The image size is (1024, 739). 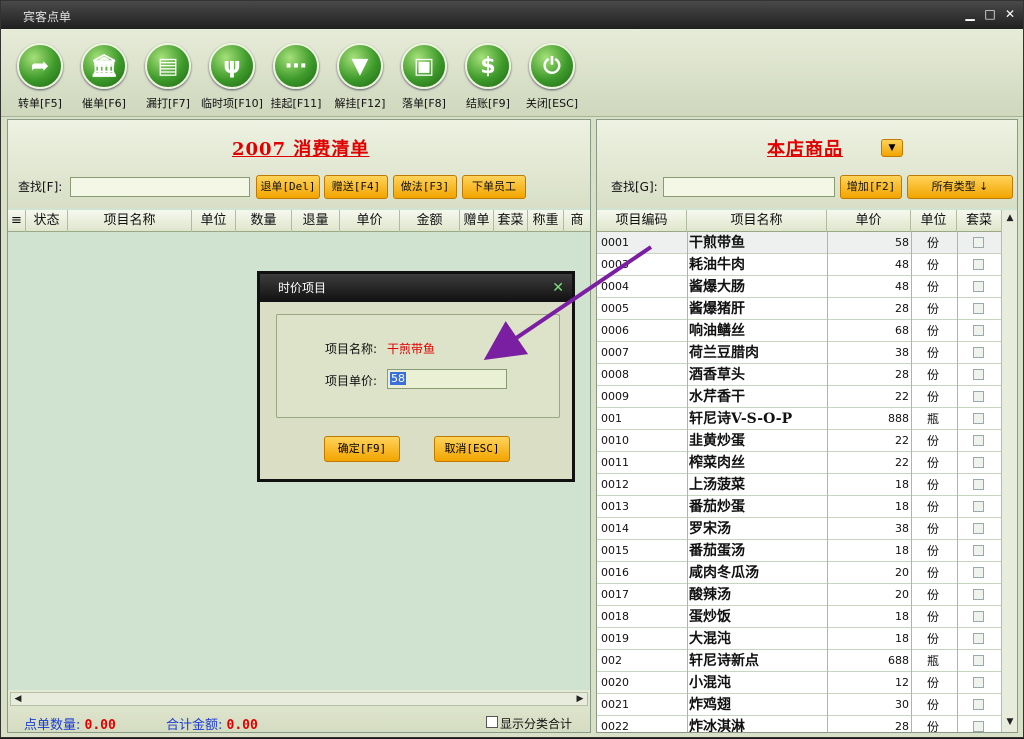 What do you see at coordinates (799, 419) in the screenshot?
I see `product-row: 001 轩尼诗V-S-O-P 888 瓶` at bounding box center [799, 419].